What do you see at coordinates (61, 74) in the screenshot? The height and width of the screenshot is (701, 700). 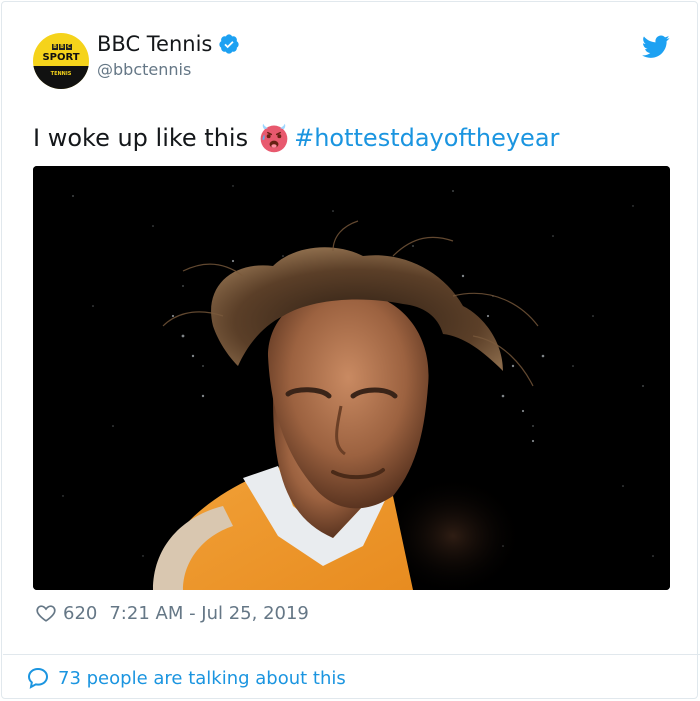 I see `avatar-tennis-text: TENNIS` at bounding box center [61, 74].